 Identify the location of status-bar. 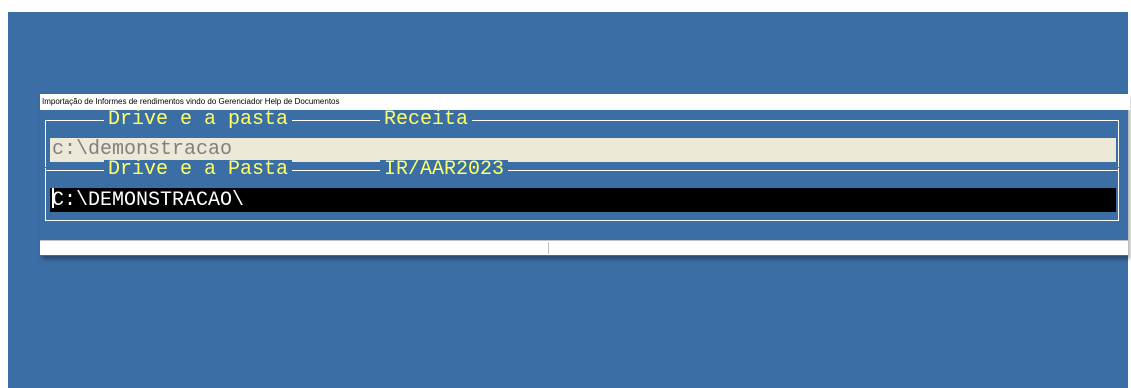
(584, 247).